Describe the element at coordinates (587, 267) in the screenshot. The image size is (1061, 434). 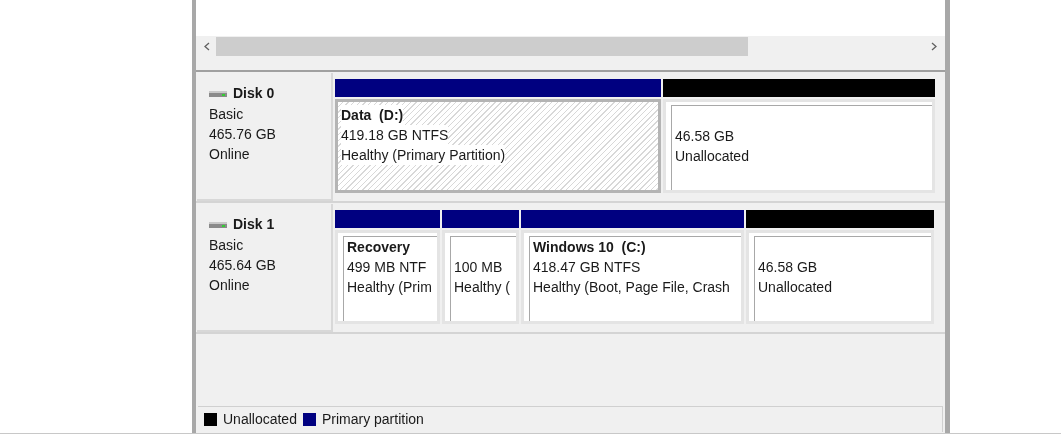
I see `partition-size: 418.47 GB NTFS` at that location.